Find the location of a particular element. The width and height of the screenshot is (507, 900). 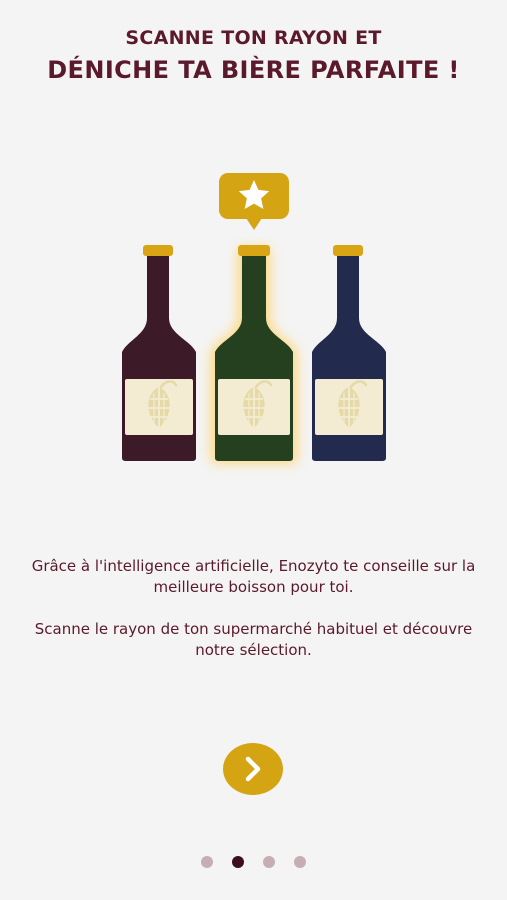

page-title-line2: DÉNICHE TA BIÈRE PARFAITE ! is located at coordinates (253, 70).